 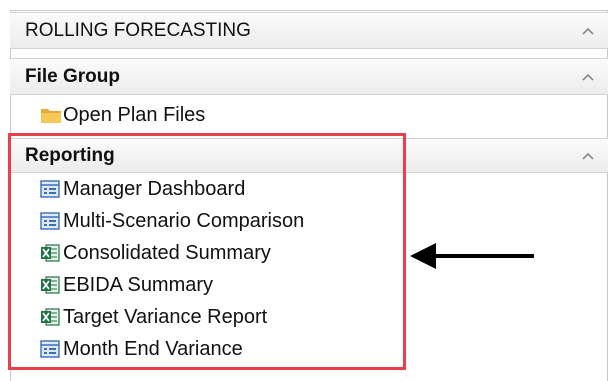 I want to click on list-item-ebida-summary: EBIDA Summary, so click(x=126, y=285).